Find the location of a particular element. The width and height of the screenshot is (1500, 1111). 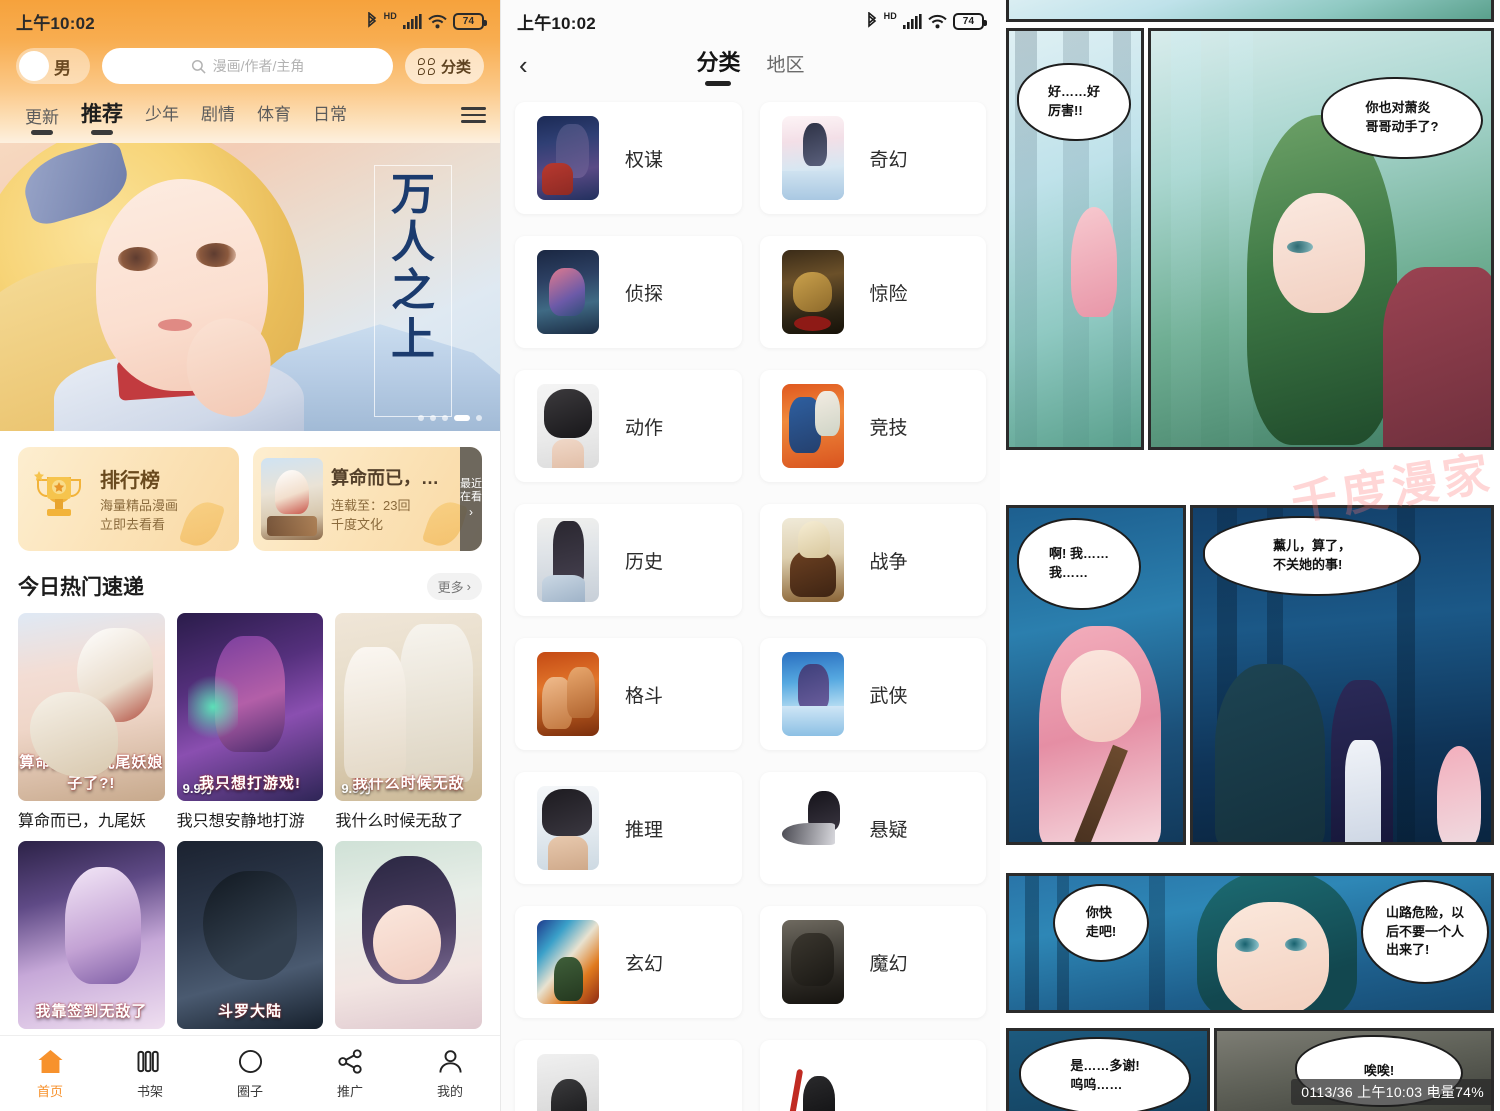

hot-section-header: 今日热门速递 更多 › is located at coordinates (250, 587).